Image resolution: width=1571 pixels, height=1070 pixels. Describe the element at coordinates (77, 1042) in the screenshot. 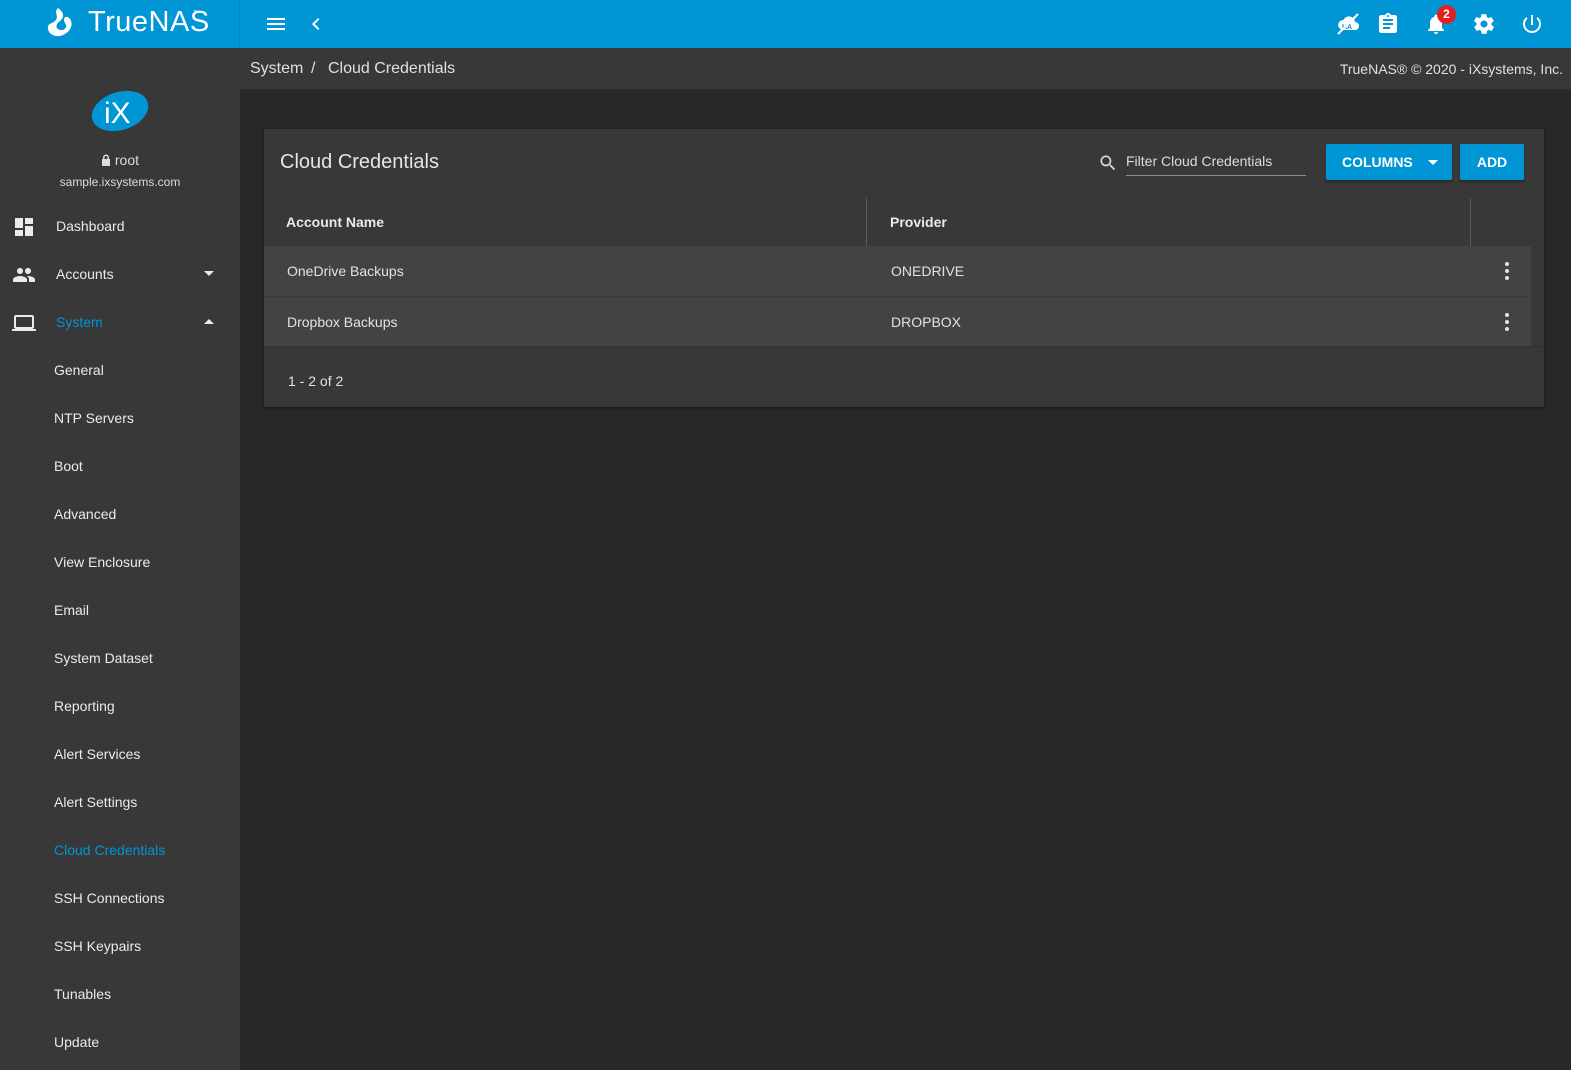

I see `sidebar-subitem-label: Update` at that location.